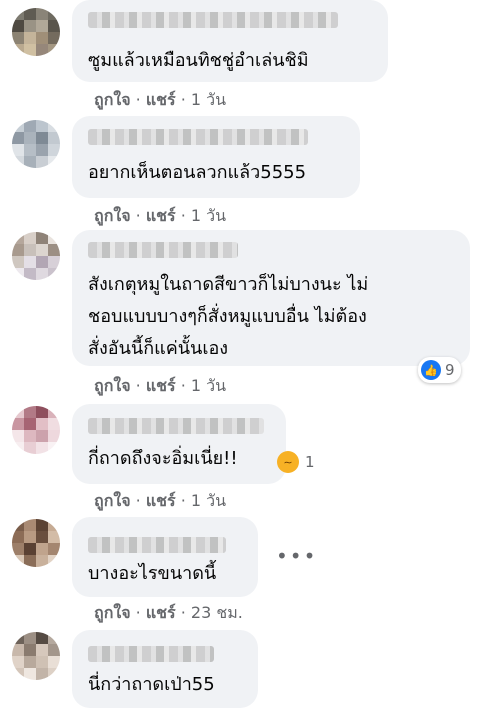 This screenshot has height=711, width=489. I want to click on comment-text: สั่งอันนี้ก็แค่นั้นเอง, so click(158, 348).